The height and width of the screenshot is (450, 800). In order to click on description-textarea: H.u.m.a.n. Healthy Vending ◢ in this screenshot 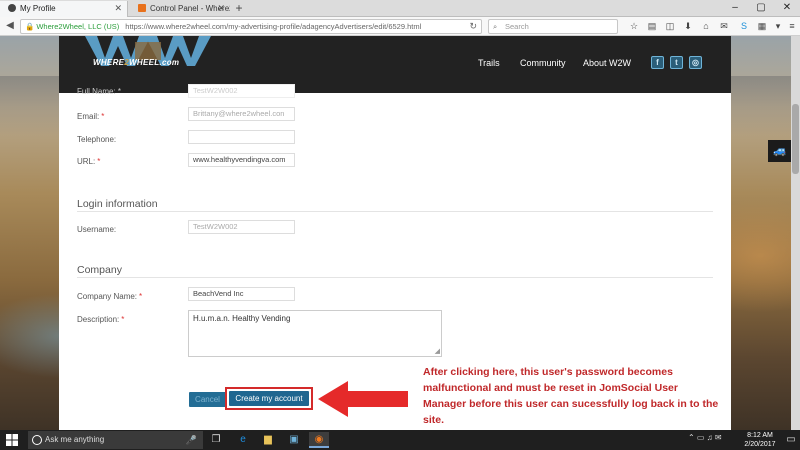, I will do `click(315, 333)`.